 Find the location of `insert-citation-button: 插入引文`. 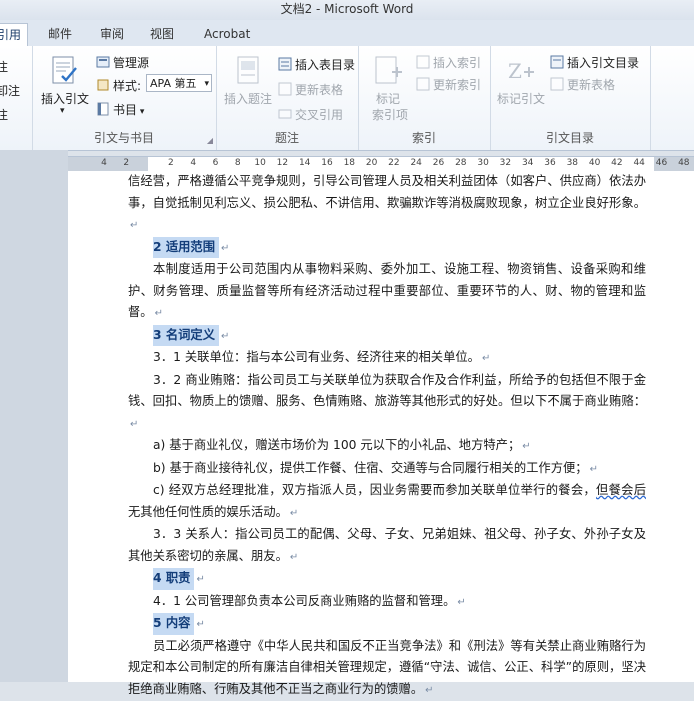

insert-citation-button: 插入引文 is located at coordinates (65, 98).